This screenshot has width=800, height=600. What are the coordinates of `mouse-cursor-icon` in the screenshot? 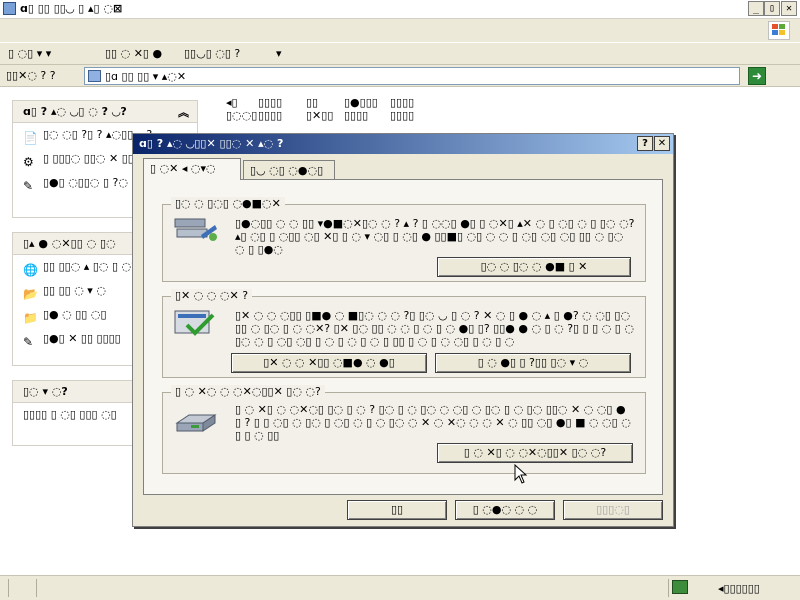 It's located at (521, 474).